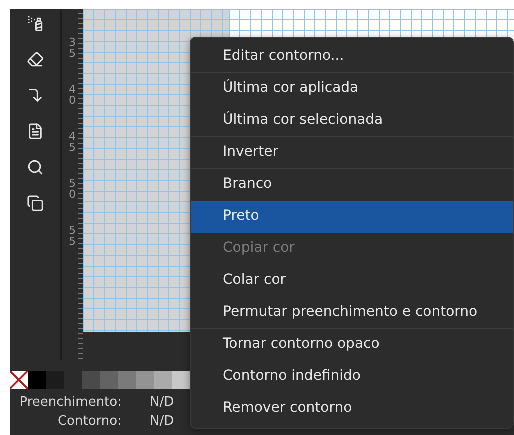  What do you see at coordinates (352, 153) in the screenshot?
I see `menu-item: Inverter` at bounding box center [352, 153].